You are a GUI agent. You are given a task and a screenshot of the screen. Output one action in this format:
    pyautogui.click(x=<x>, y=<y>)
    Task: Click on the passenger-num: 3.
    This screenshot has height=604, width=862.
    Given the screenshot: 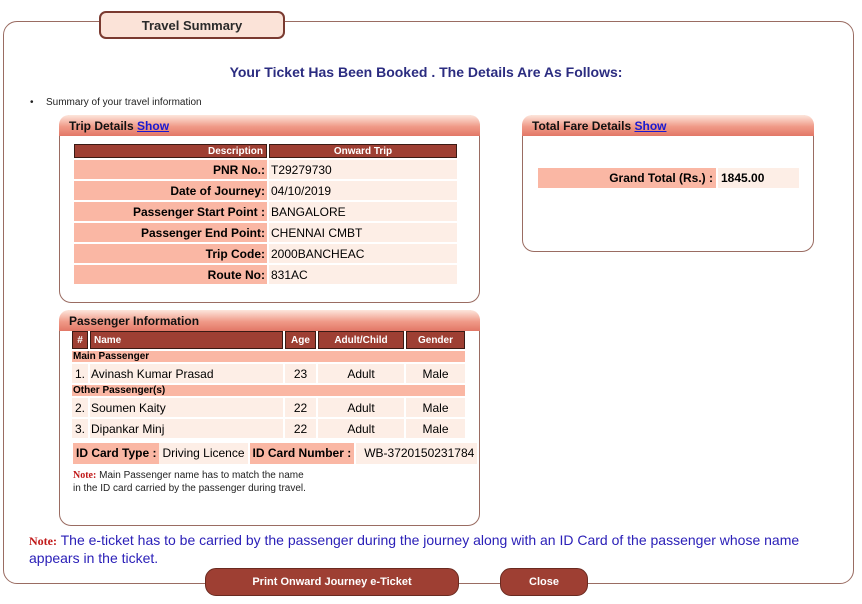 What is the action you would take?
    pyautogui.click(x=80, y=428)
    